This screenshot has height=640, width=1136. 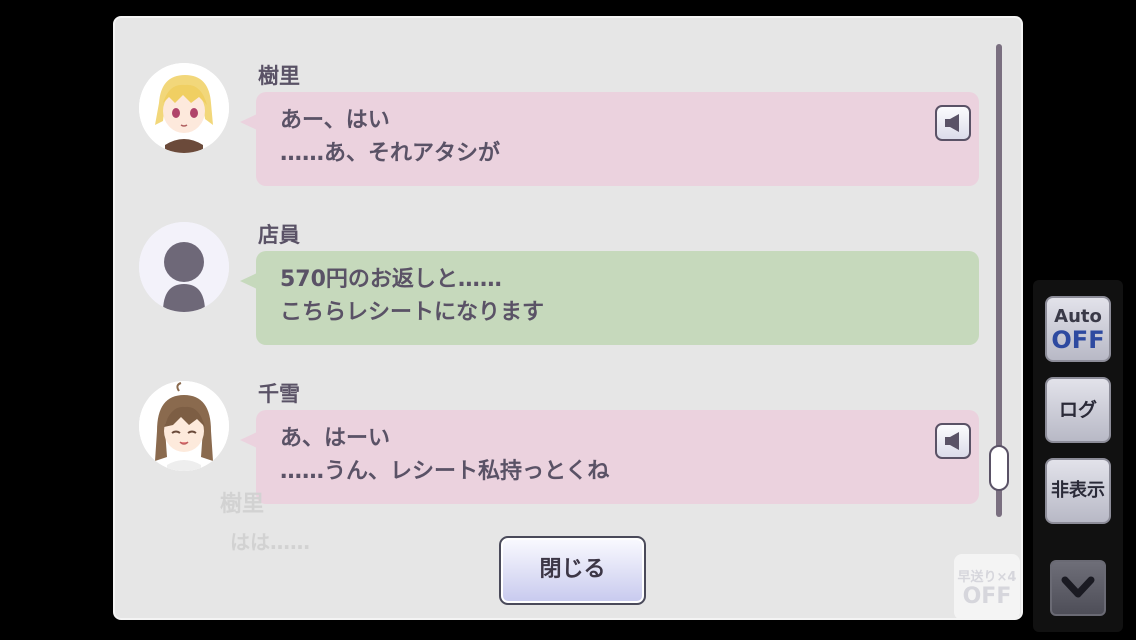 I want to click on dialogue-line: こちらレシートになります, so click(x=412, y=312).